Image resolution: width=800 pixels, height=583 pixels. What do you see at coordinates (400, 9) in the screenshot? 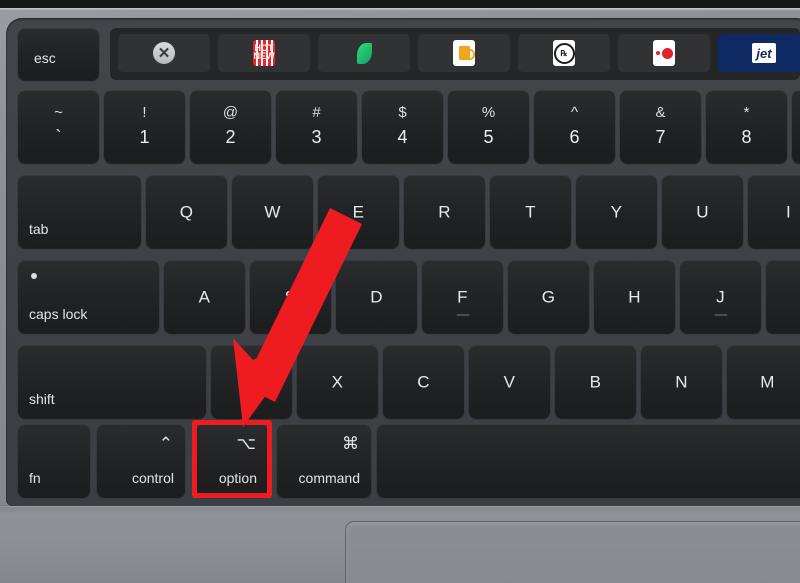
I see `deck-highlight-edge` at bounding box center [400, 9].